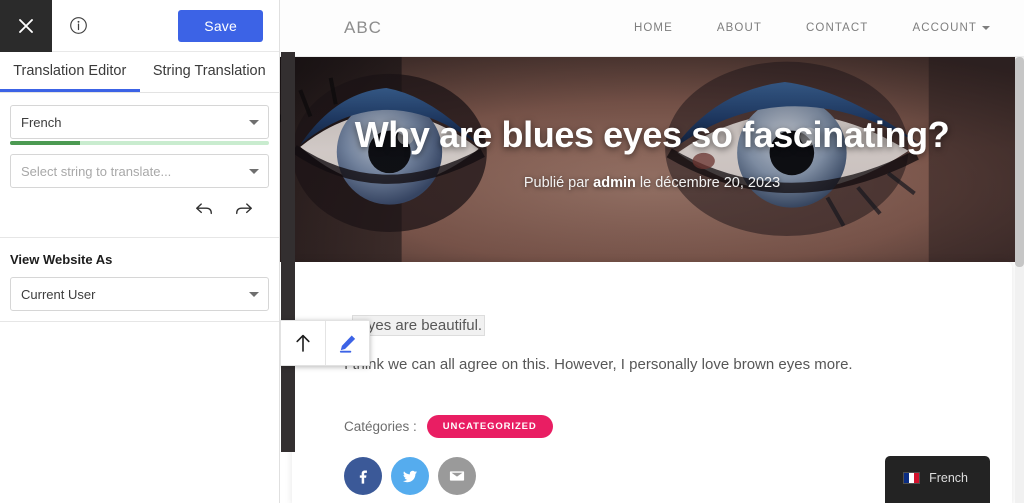  I want to click on inline-edit-toolbar, so click(325, 343).